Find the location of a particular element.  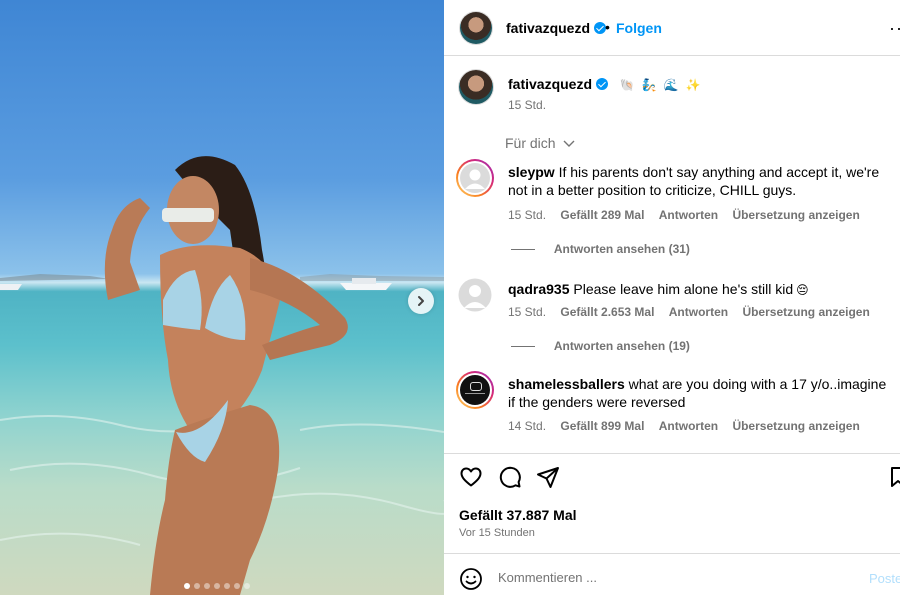

comment-time: 14 Std. is located at coordinates (527, 426).